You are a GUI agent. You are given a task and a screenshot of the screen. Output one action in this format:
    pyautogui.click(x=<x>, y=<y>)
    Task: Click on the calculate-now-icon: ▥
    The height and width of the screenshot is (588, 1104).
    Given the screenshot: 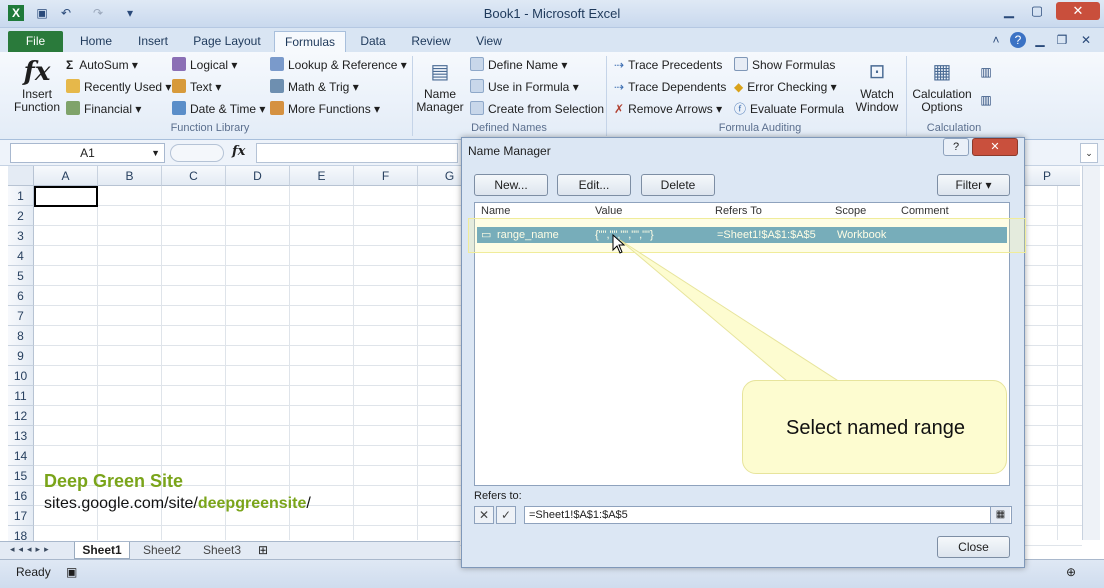 What is the action you would take?
    pyautogui.click(x=986, y=72)
    